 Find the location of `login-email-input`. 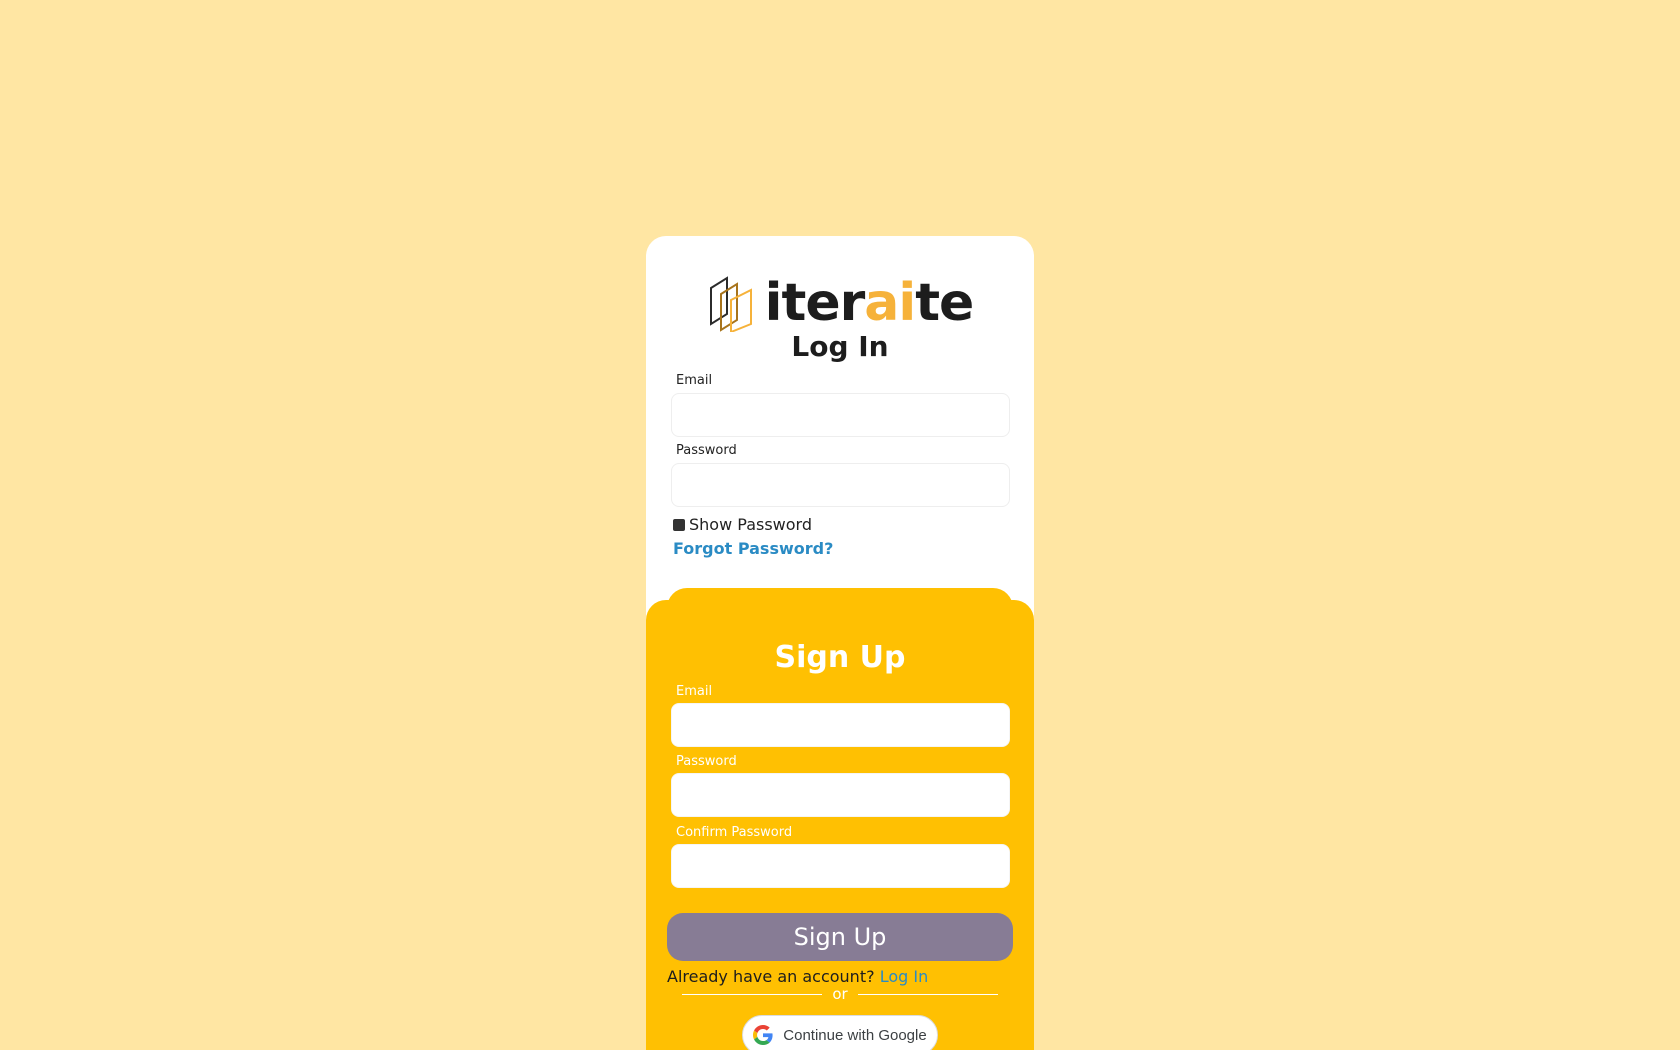

login-email-input is located at coordinates (840, 415).